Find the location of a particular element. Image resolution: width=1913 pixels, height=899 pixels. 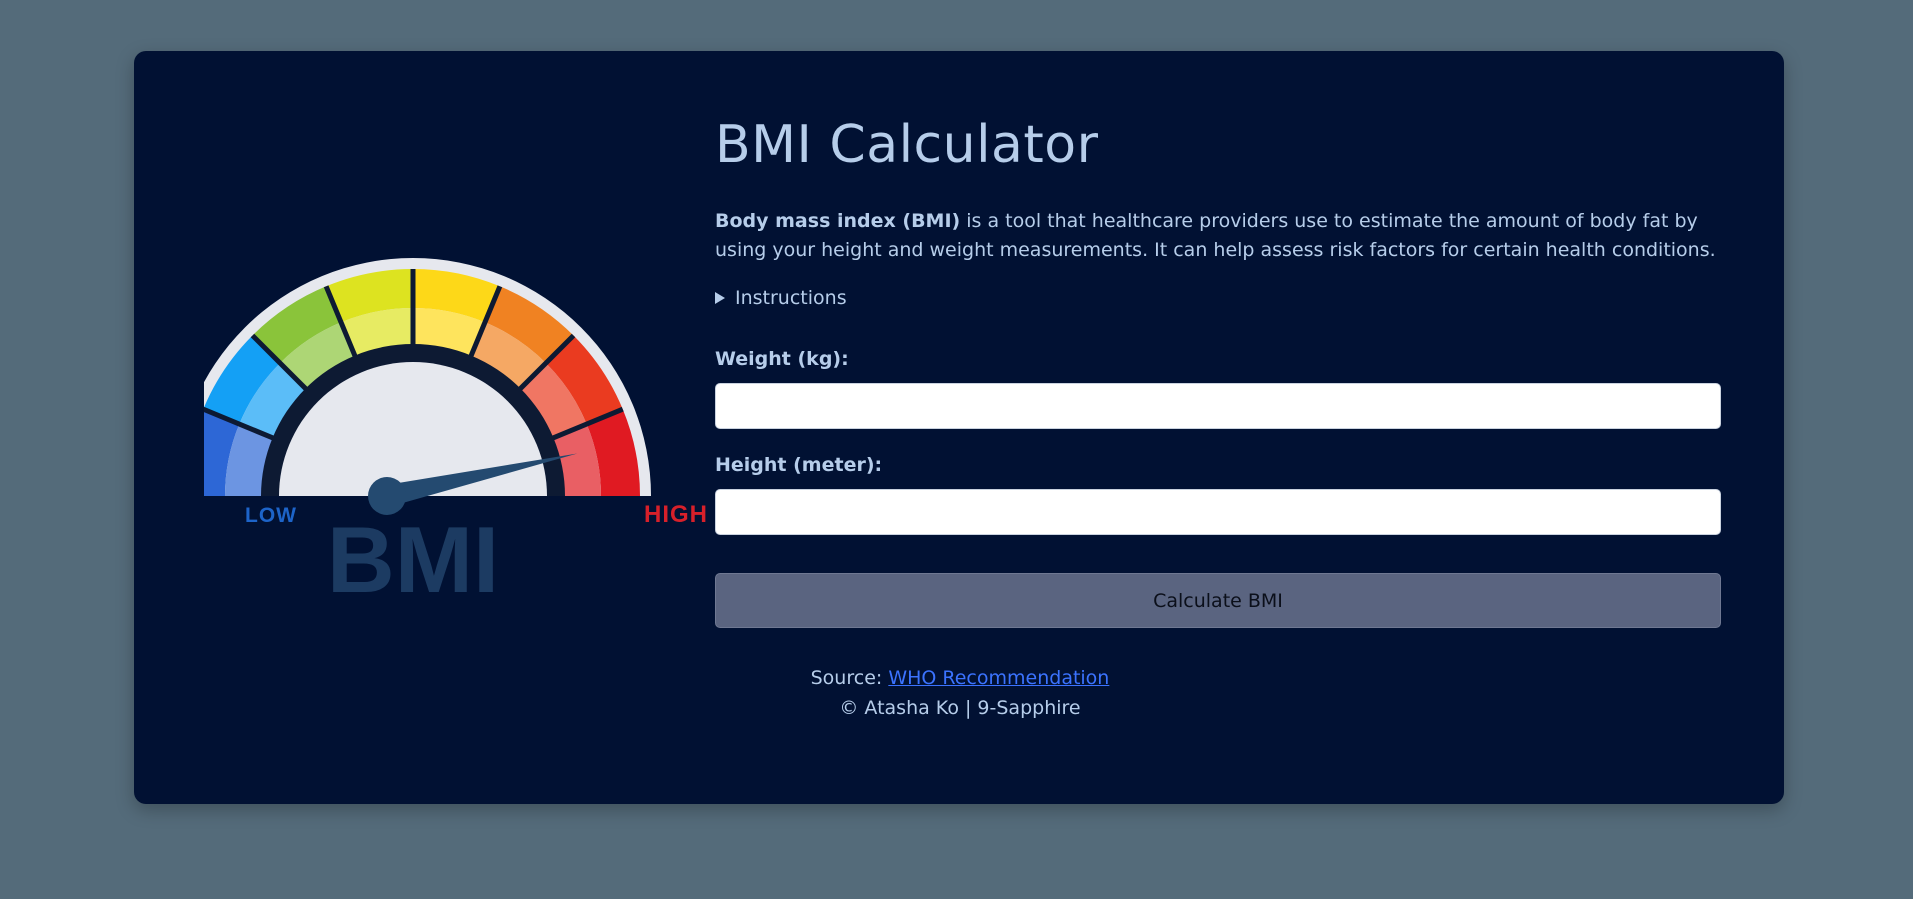

instructions-label: Instructions is located at coordinates (791, 298).